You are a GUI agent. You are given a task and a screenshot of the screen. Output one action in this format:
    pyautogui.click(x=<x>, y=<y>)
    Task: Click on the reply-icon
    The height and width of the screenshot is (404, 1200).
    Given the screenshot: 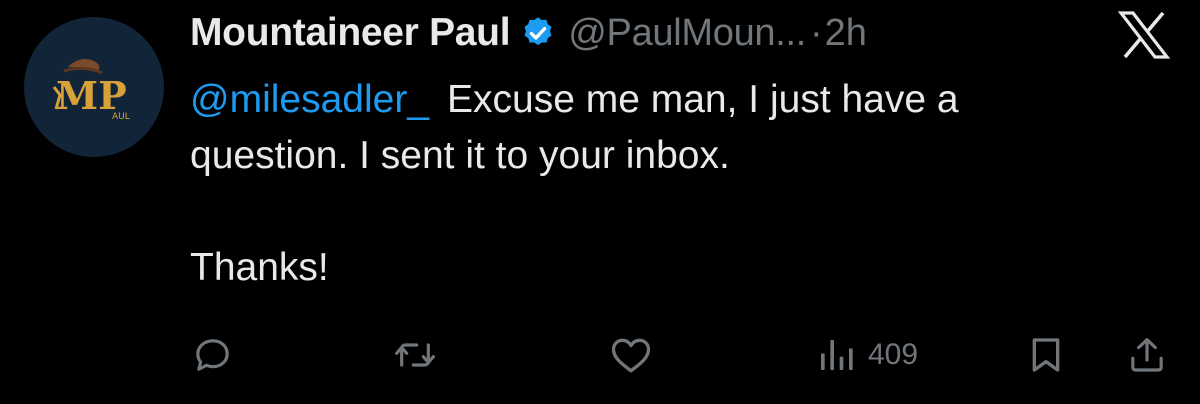 What is the action you would take?
    pyautogui.click(x=213, y=355)
    